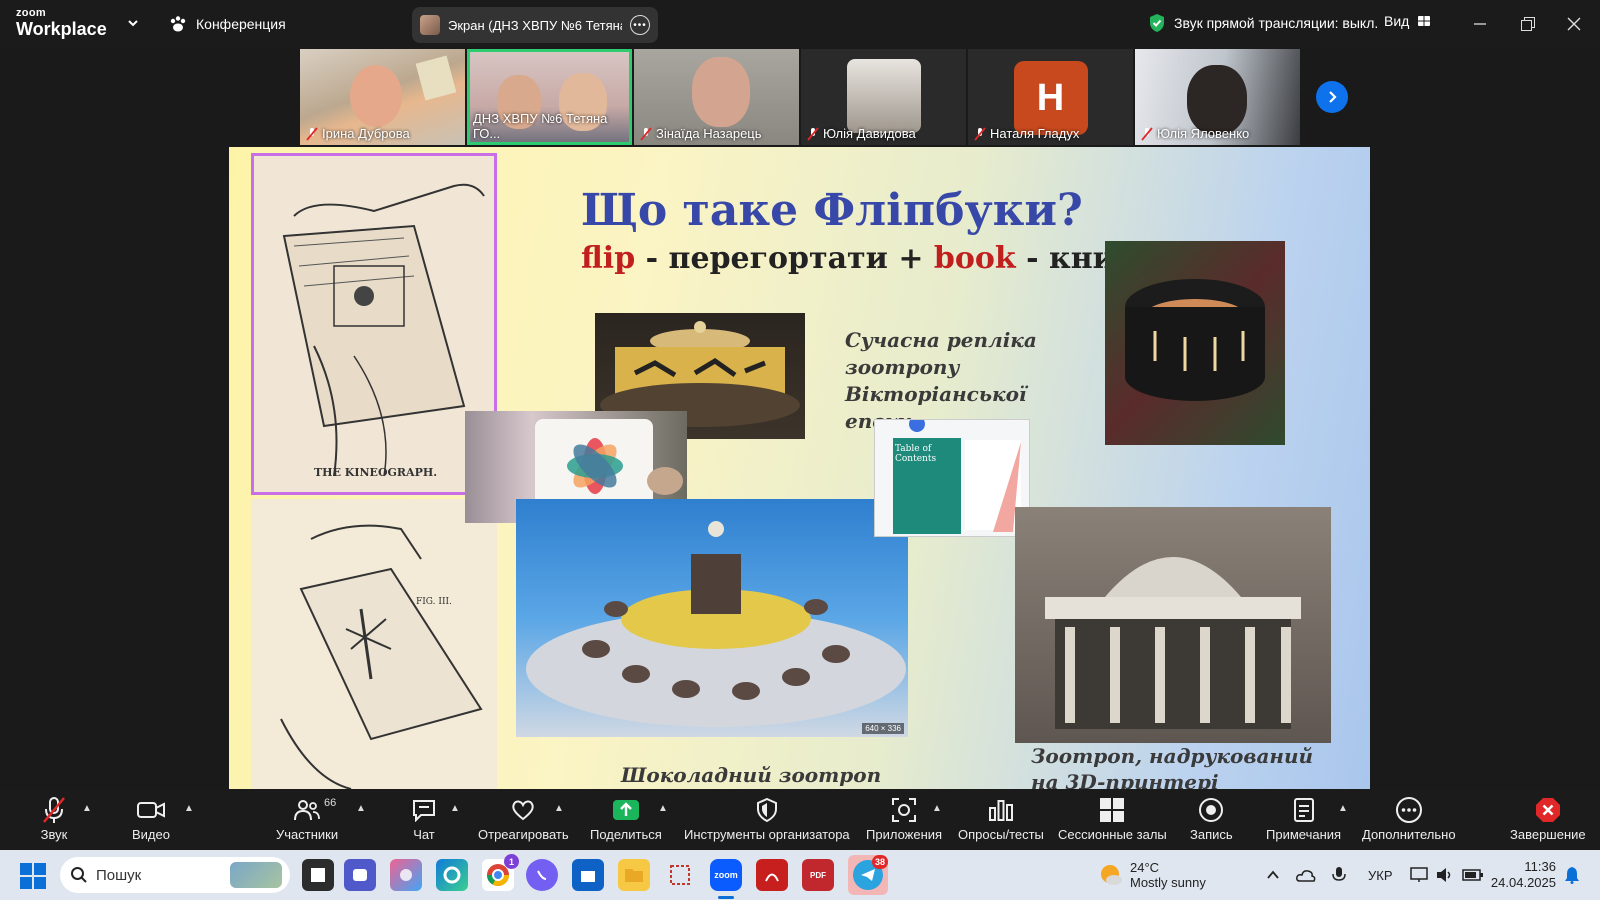 This screenshot has height=900, width=1600. I want to click on live-sound-status: Звук прямой трансляции: выкл., so click(1263, 23).